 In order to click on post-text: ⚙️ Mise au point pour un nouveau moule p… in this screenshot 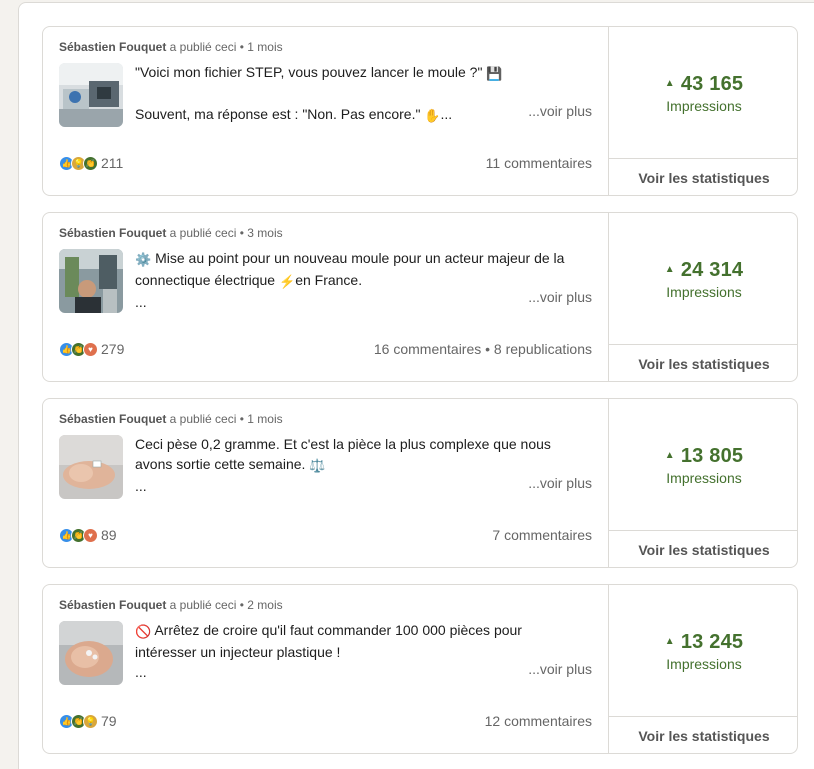, I will do `click(365, 280)`.